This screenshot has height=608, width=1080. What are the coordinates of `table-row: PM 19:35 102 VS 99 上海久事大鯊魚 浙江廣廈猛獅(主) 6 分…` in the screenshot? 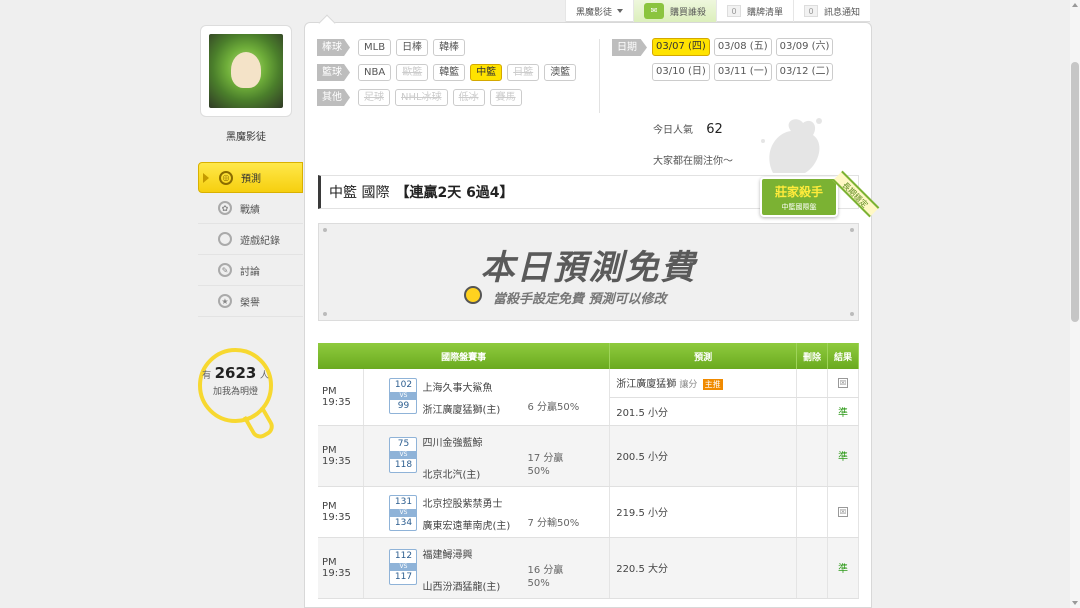 It's located at (588, 397).